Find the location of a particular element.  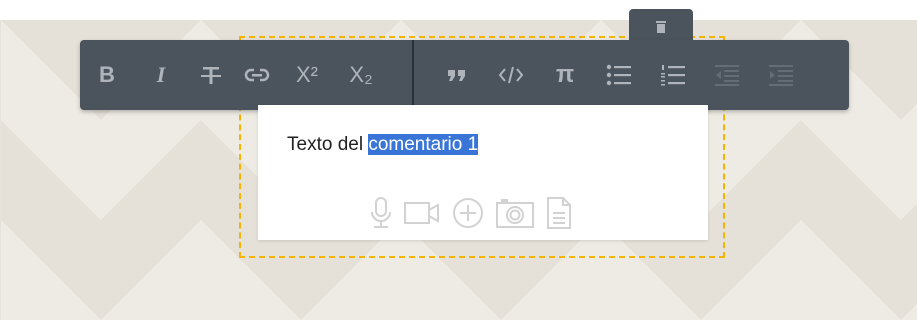

bulleted-list-icon is located at coordinates (618, 75).